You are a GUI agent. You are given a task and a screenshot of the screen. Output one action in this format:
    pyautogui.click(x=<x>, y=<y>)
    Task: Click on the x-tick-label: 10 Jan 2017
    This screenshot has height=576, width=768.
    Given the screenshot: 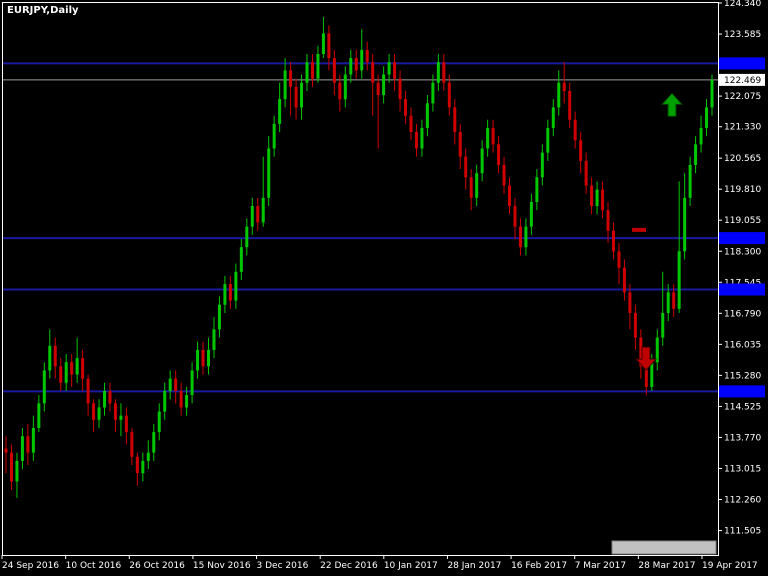 What is the action you would take?
    pyautogui.click(x=411, y=566)
    